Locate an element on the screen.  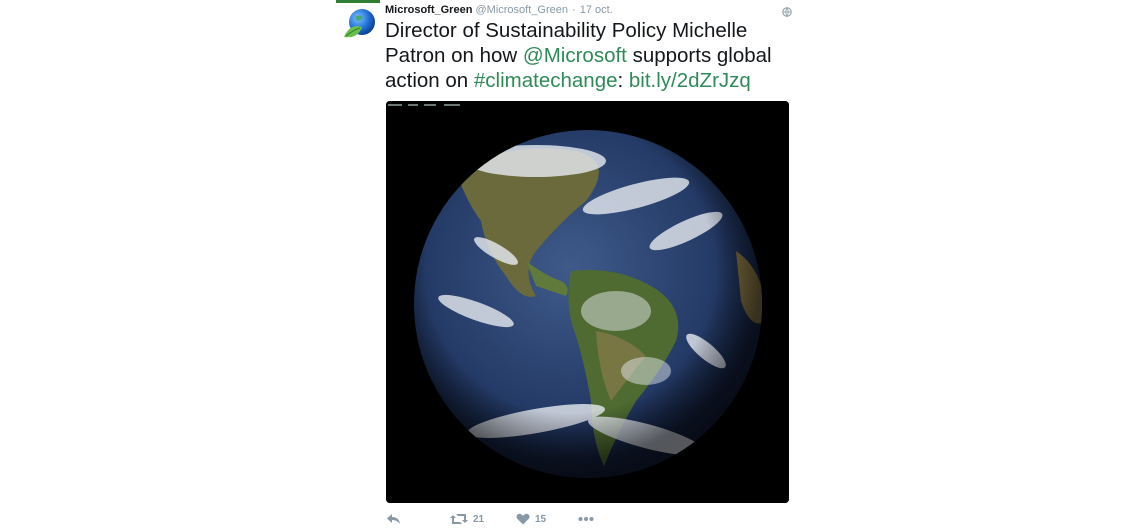
retweet-count: 21 is located at coordinates (479, 519).